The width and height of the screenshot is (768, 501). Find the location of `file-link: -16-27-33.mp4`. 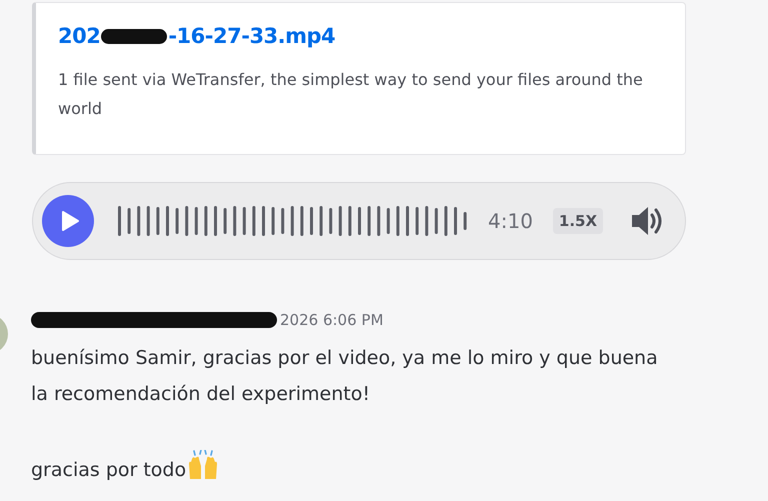

file-link: -16-27-33.mp4 is located at coordinates (252, 36).